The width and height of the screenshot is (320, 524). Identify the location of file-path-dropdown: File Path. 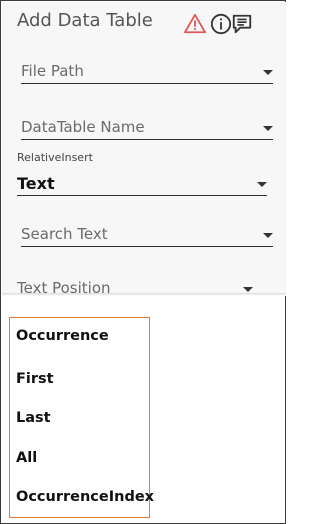
(147, 72).